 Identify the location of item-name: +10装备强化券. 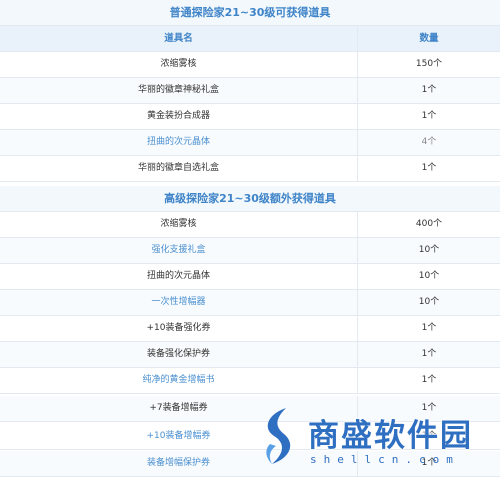
(179, 328).